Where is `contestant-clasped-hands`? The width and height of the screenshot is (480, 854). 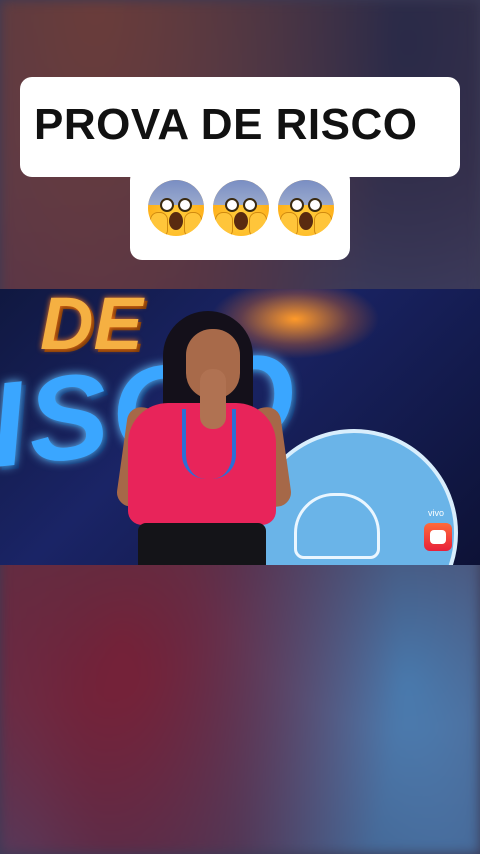
contestant-clasped-hands is located at coordinates (213, 399).